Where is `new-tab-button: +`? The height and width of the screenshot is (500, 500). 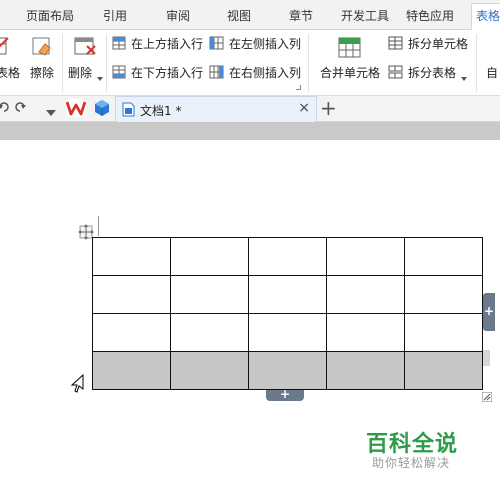
new-tab-button: + is located at coordinates (328, 108).